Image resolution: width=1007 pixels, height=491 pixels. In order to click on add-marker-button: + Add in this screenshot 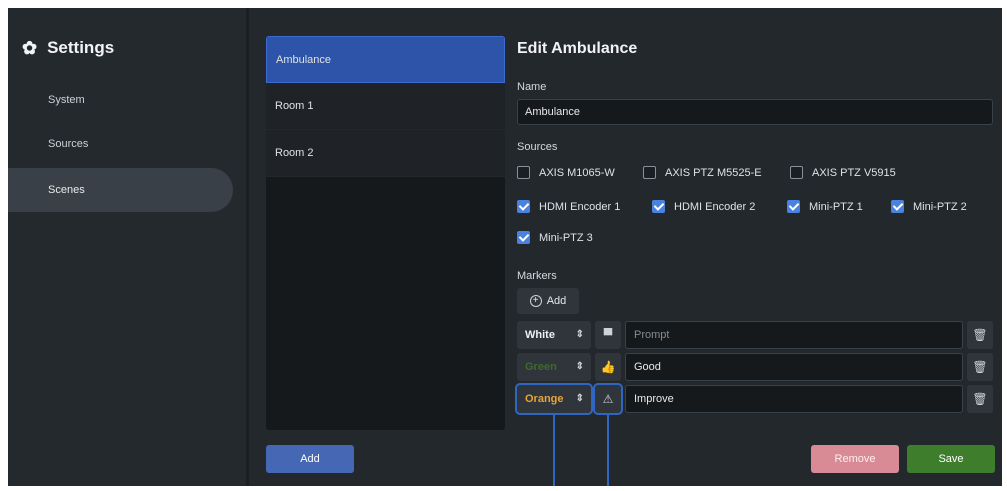, I will do `click(548, 301)`.